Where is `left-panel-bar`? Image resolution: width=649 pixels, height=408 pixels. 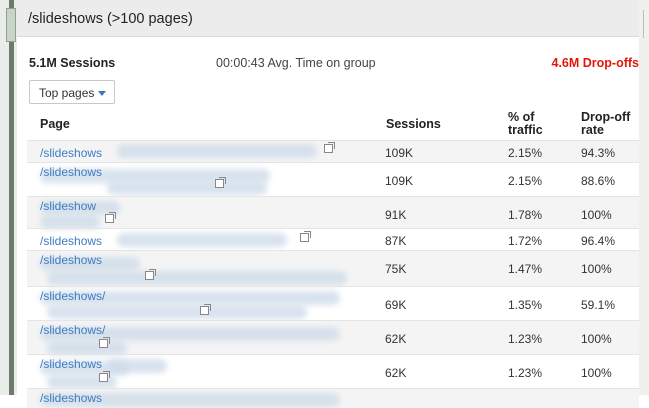 left-panel-bar is located at coordinates (11, 197).